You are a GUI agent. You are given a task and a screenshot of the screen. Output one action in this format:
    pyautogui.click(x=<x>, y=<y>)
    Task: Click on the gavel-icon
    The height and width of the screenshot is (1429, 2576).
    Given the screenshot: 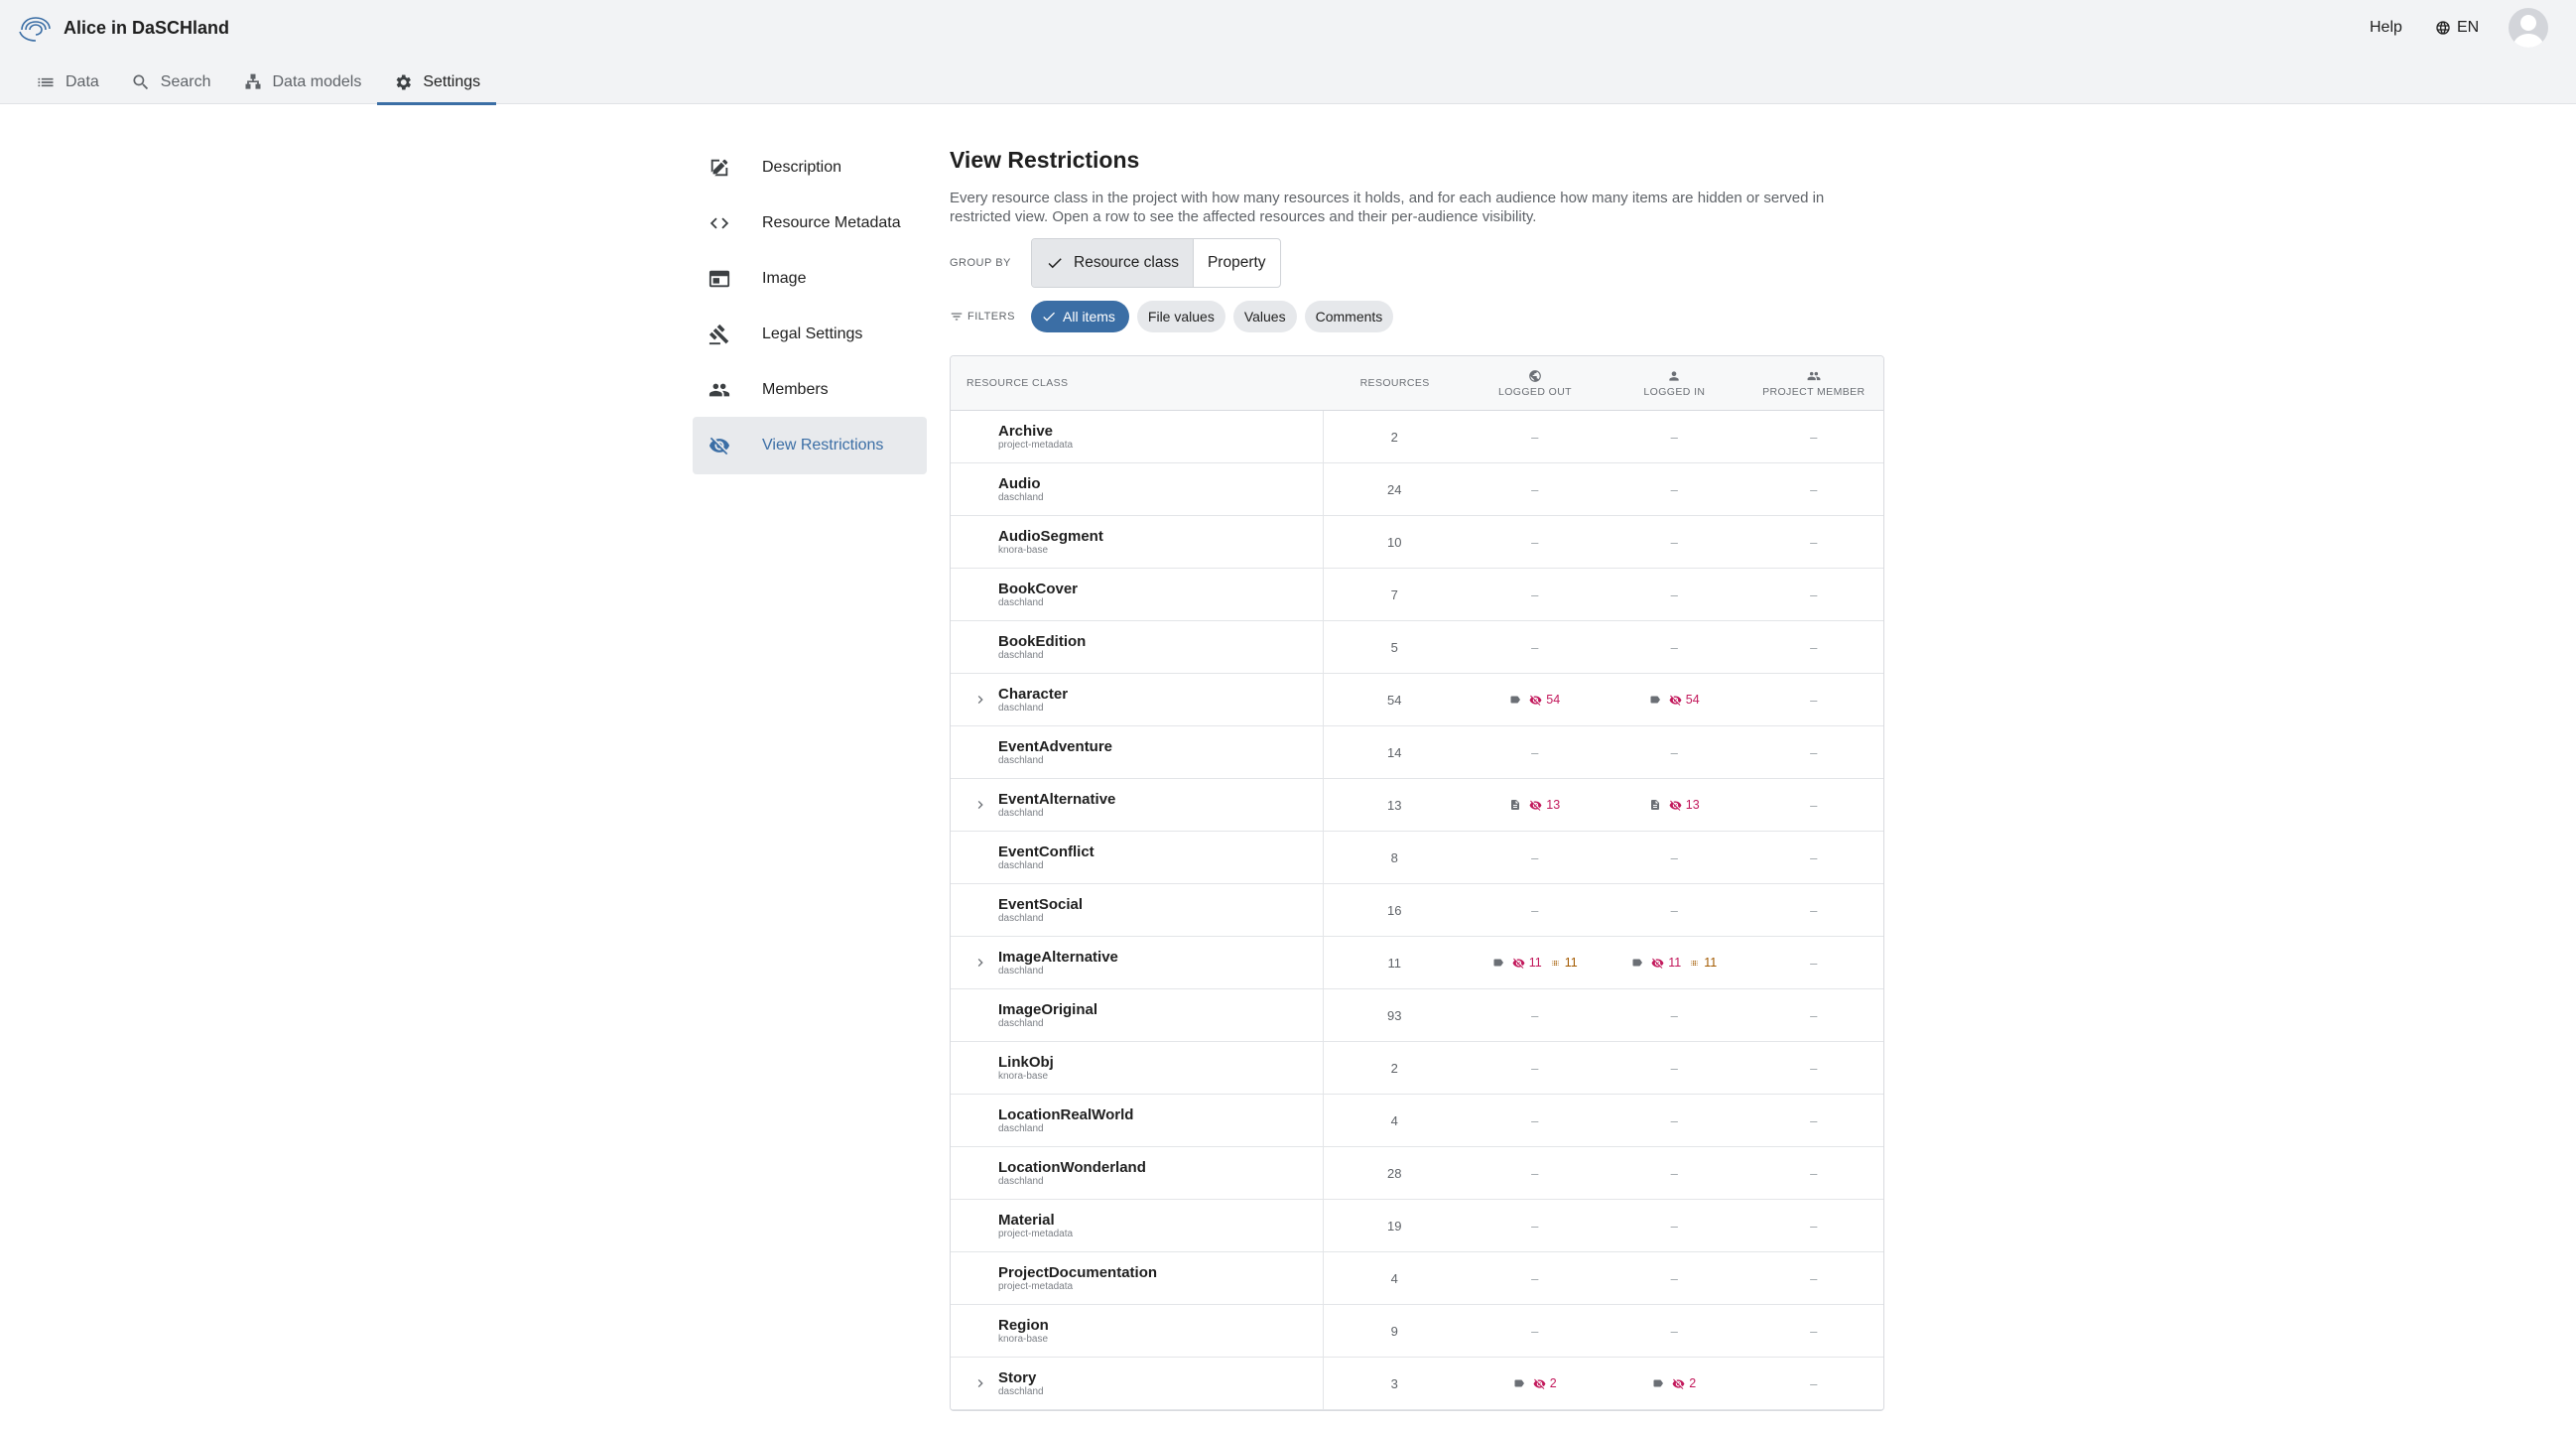 What is the action you would take?
    pyautogui.click(x=719, y=334)
    